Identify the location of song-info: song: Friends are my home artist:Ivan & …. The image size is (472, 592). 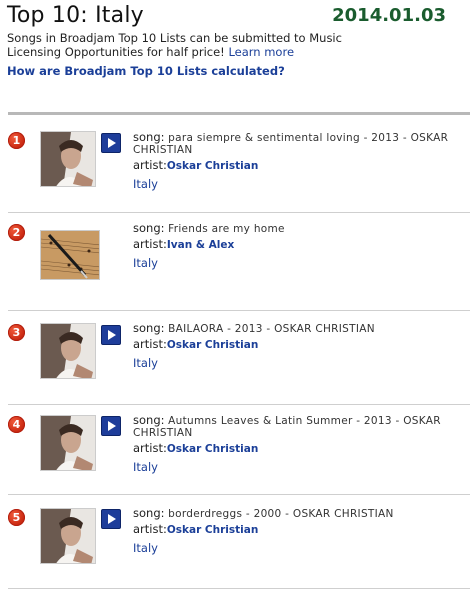
(293, 246).